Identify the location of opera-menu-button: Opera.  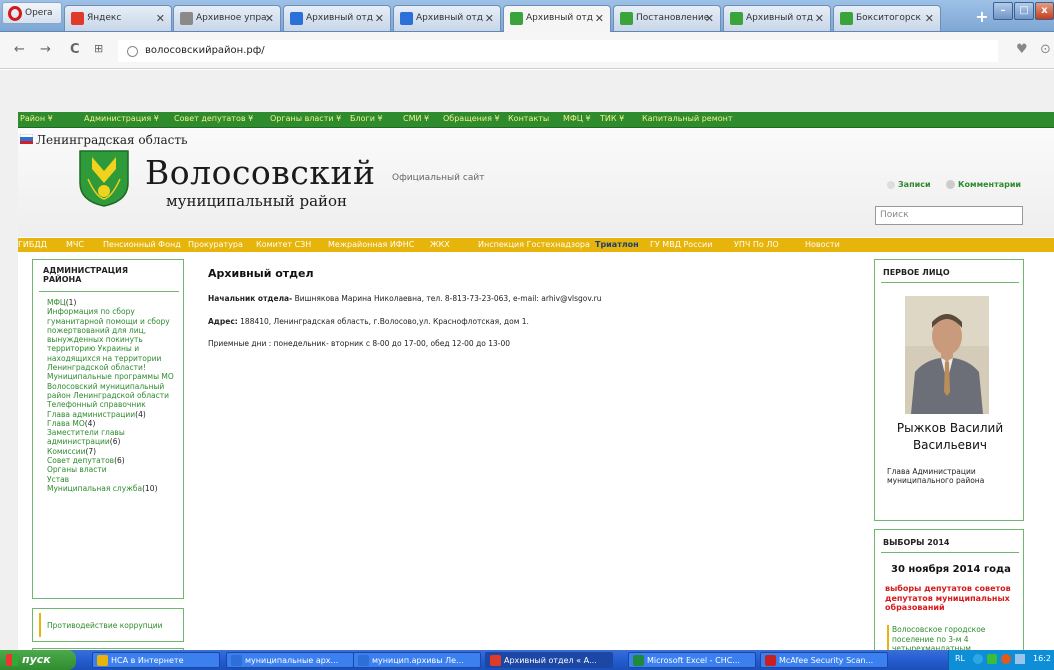
(32, 13).